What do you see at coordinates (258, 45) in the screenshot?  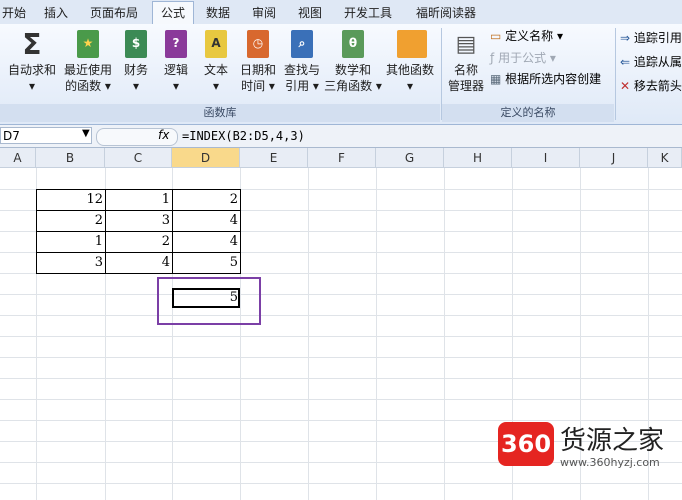 I see `date-book-icon: ◷` at bounding box center [258, 45].